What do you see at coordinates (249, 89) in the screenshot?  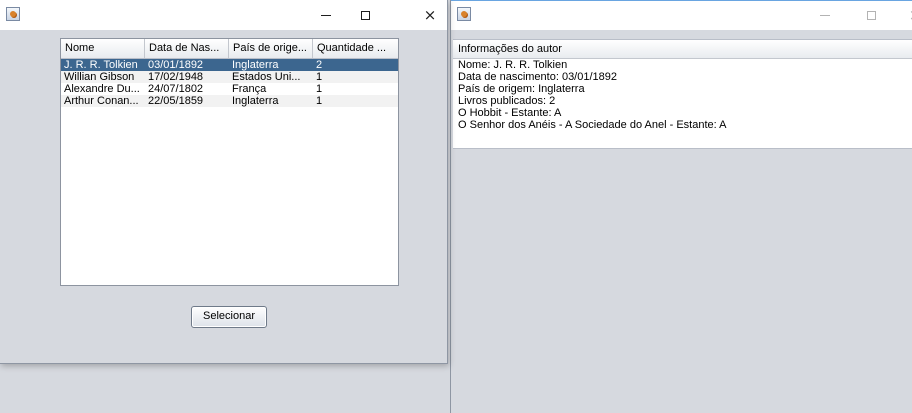 I see `table-cell: França` at bounding box center [249, 89].